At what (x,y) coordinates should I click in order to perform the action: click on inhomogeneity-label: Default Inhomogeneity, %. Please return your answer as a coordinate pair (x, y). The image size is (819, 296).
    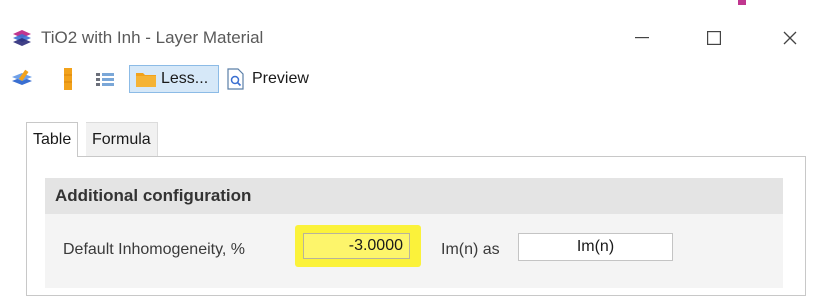
    Looking at the image, I should click on (154, 249).